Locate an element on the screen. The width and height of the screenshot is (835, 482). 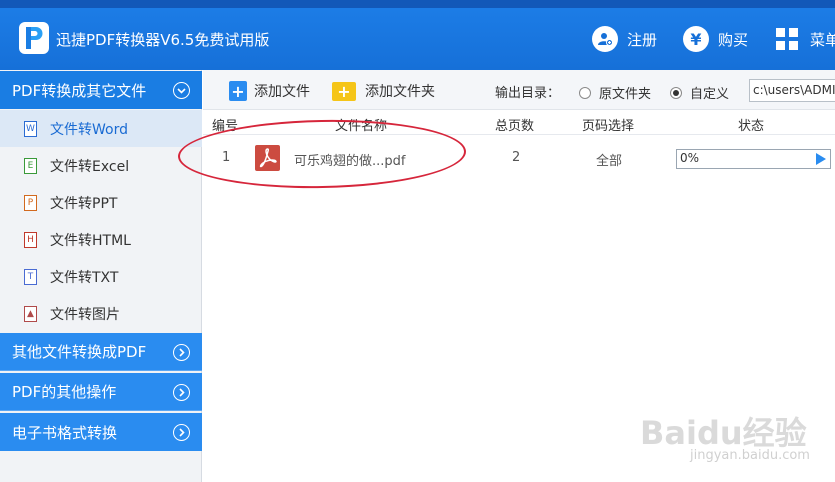
radio-button is located at coordinates (585, 92).